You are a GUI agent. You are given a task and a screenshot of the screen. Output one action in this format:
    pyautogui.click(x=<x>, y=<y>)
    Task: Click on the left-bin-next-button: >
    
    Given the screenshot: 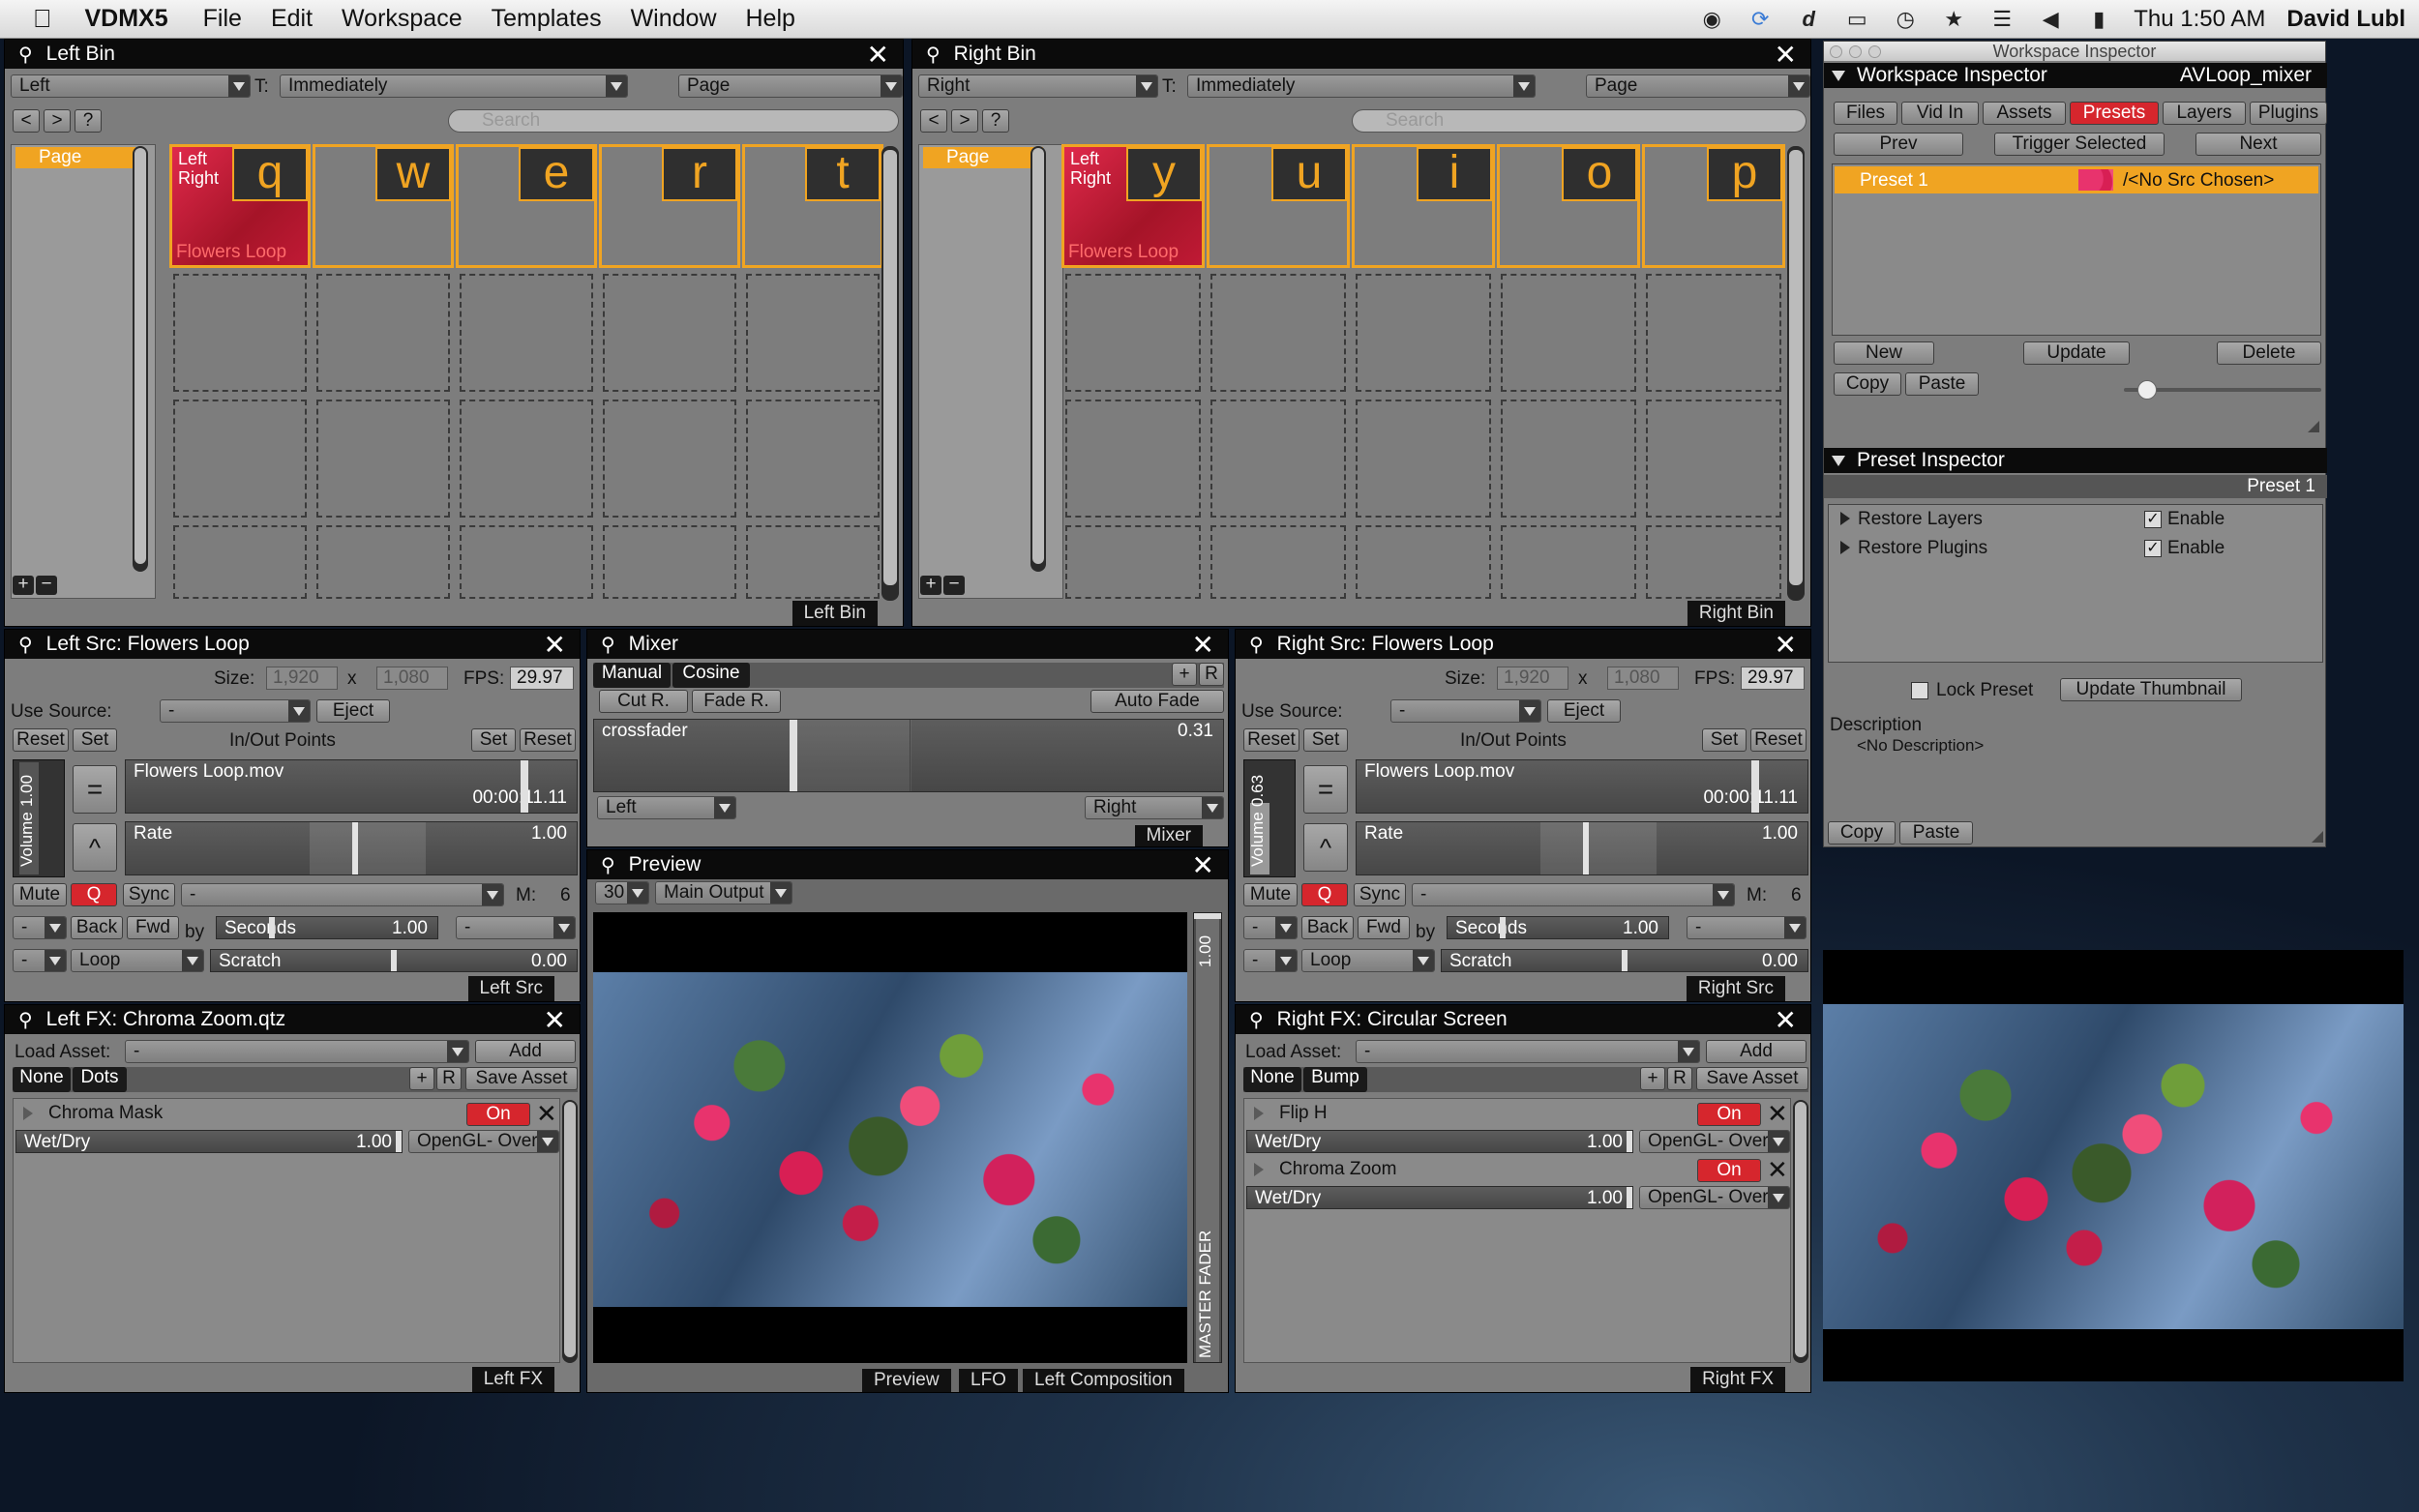 What is the action you would take?
    pyautogui.click(x=57, y=121)
    